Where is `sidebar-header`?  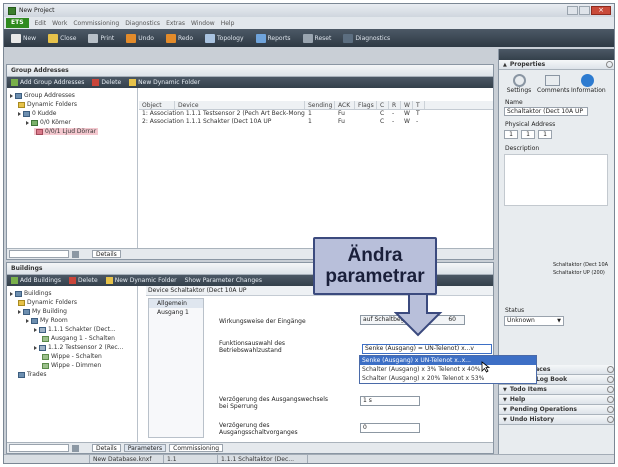 sidebar-header is located at coordinates (556, 54).